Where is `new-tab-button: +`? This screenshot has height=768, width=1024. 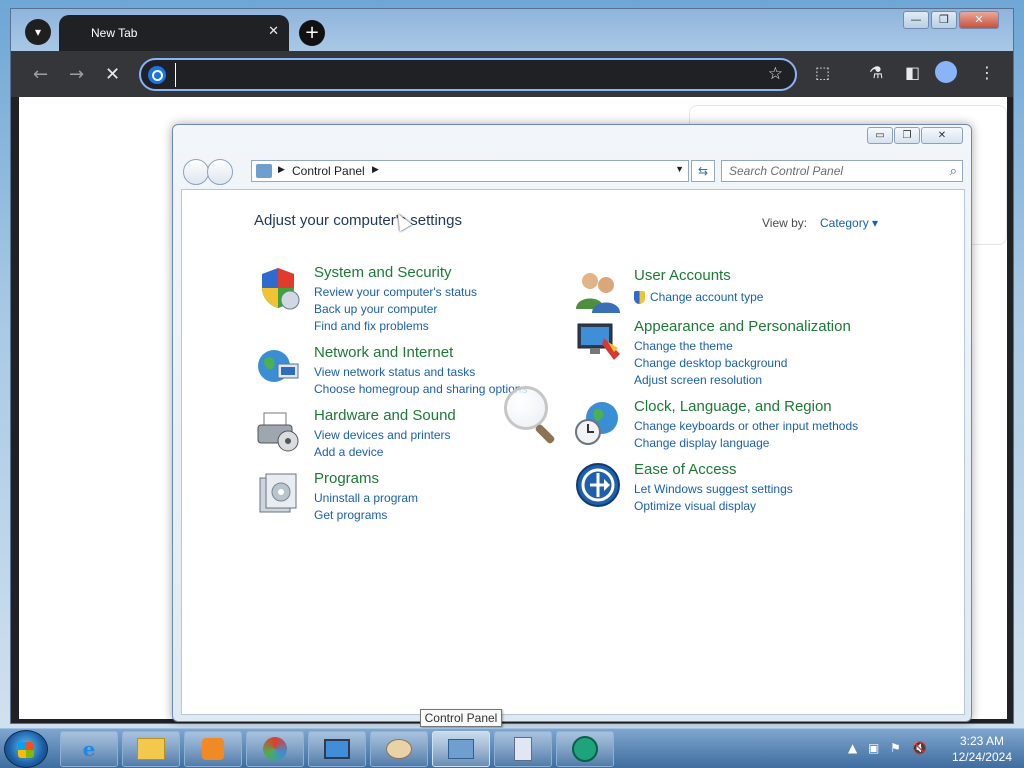 new-tab-button: + is located at coordinates (312, 33).